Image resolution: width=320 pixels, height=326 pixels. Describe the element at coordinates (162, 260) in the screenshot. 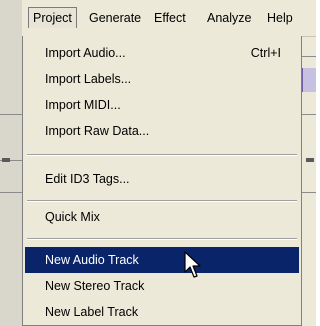

I see `menu-item-new-audio-track: New Audio Track` at that location.